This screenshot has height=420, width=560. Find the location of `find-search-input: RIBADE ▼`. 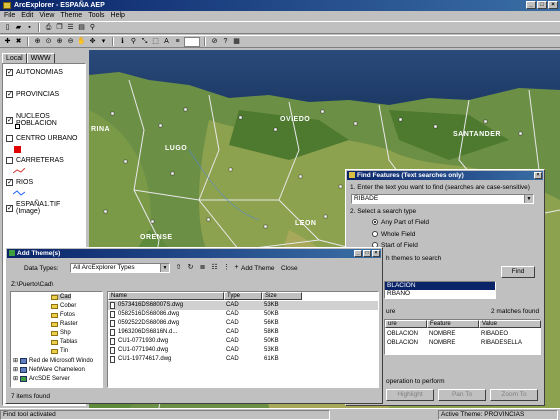

find-search-input: RIBADE ▼ is located at coordinates (442, 199).